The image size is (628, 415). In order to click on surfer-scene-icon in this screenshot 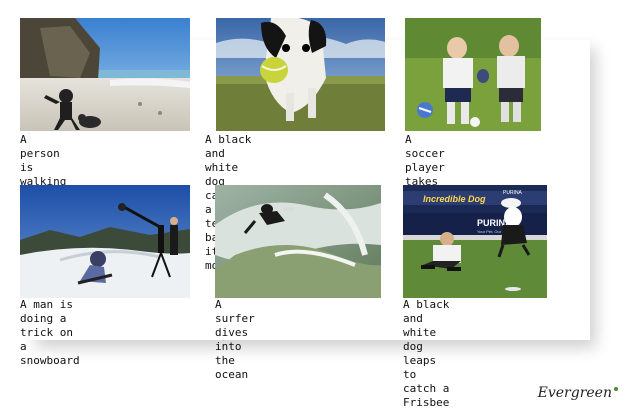, I will do `click(298, 241)`.